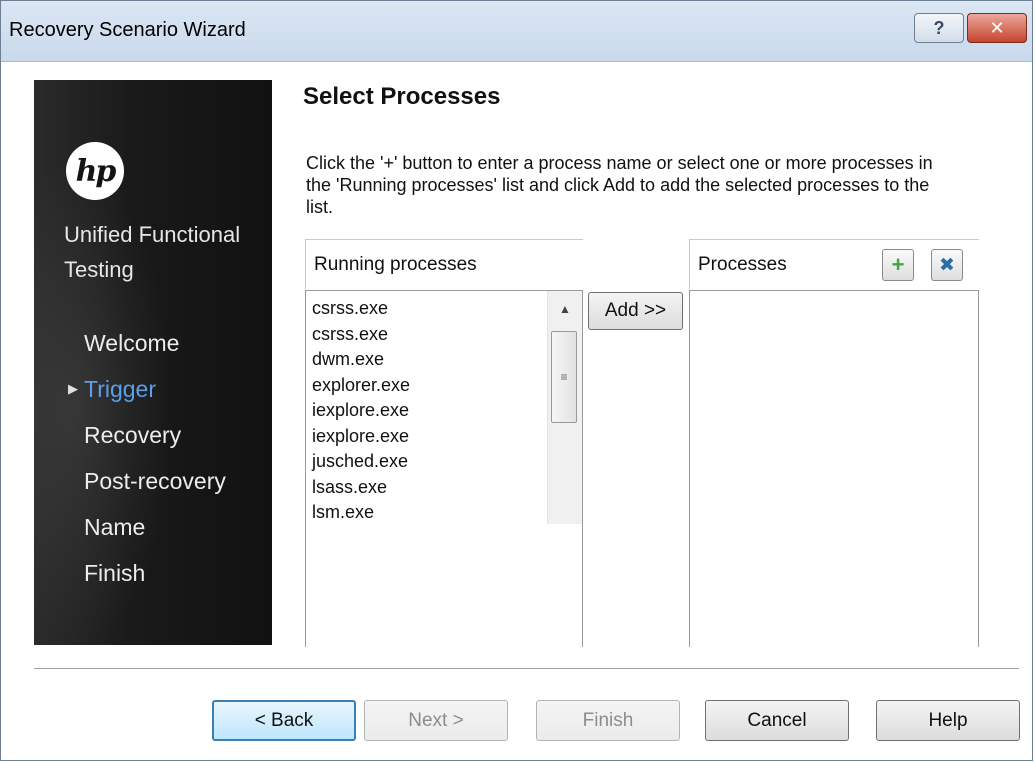  I want to click on finish-button-label: Finish, so click(608, 720).